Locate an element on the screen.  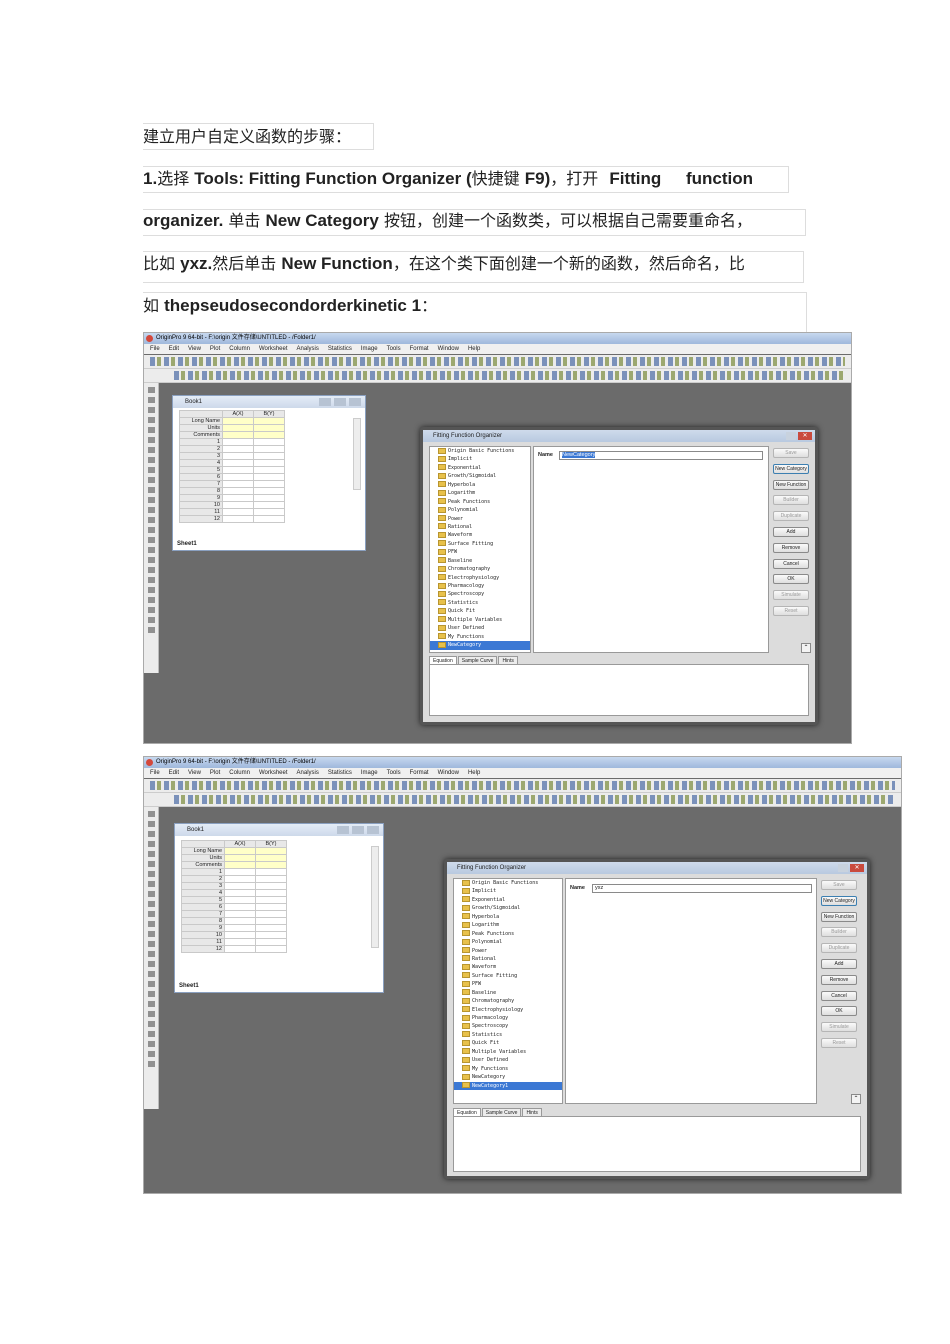
table-row: 8 is located at coordinates (232, 491).